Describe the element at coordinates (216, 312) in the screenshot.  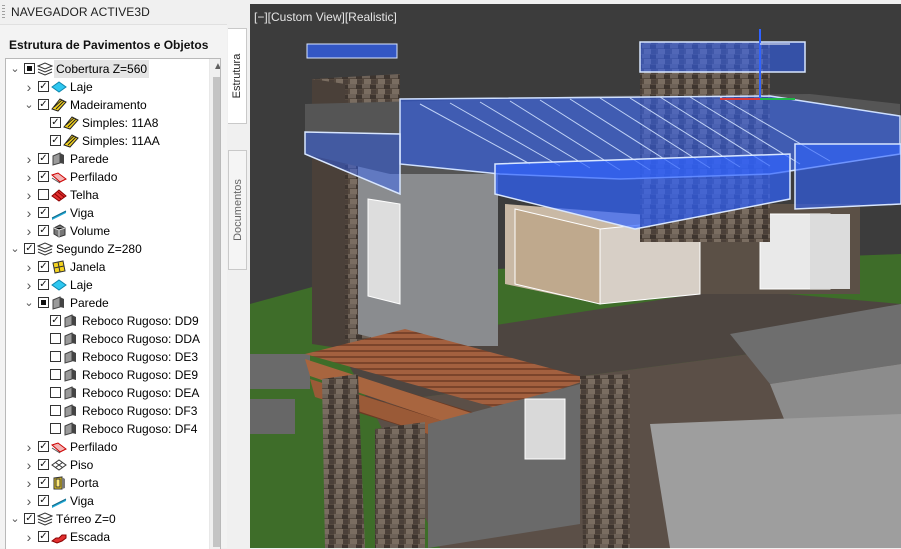
I see `scroll-thumb` at that location.